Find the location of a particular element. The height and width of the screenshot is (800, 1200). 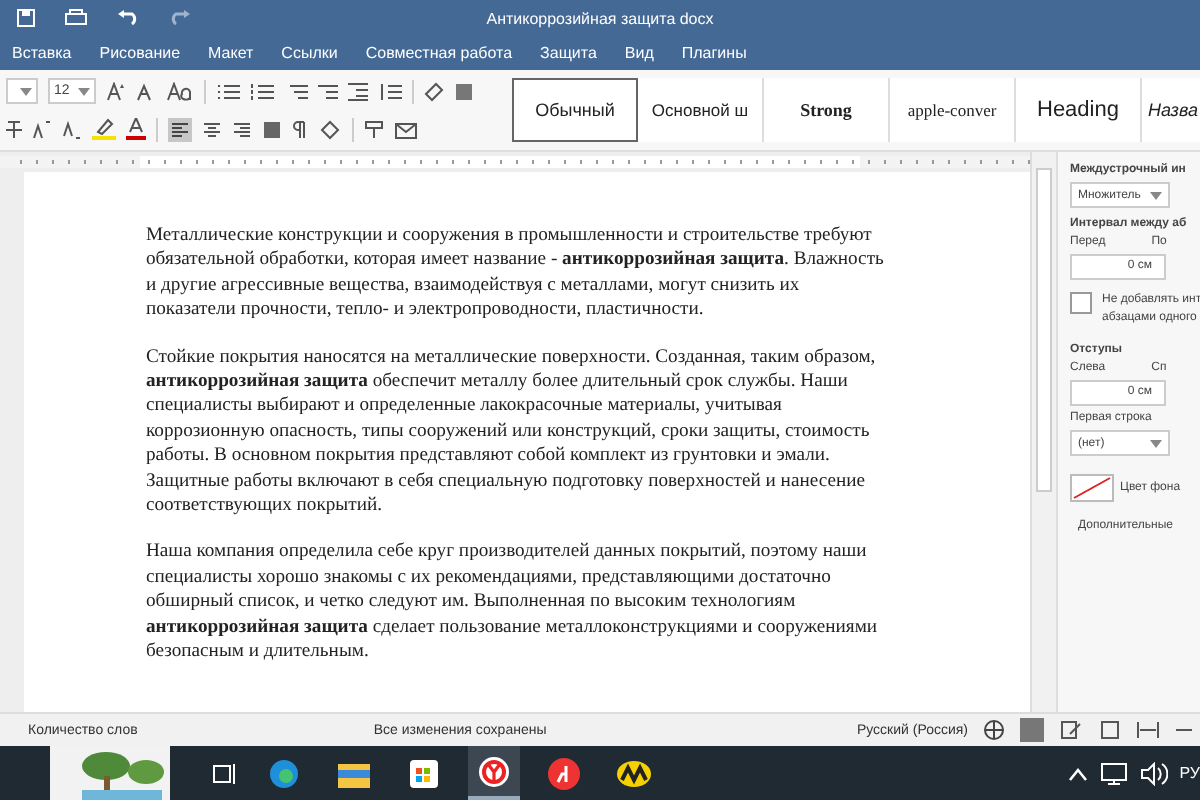

store-icon is located at coordinates (424, 773).